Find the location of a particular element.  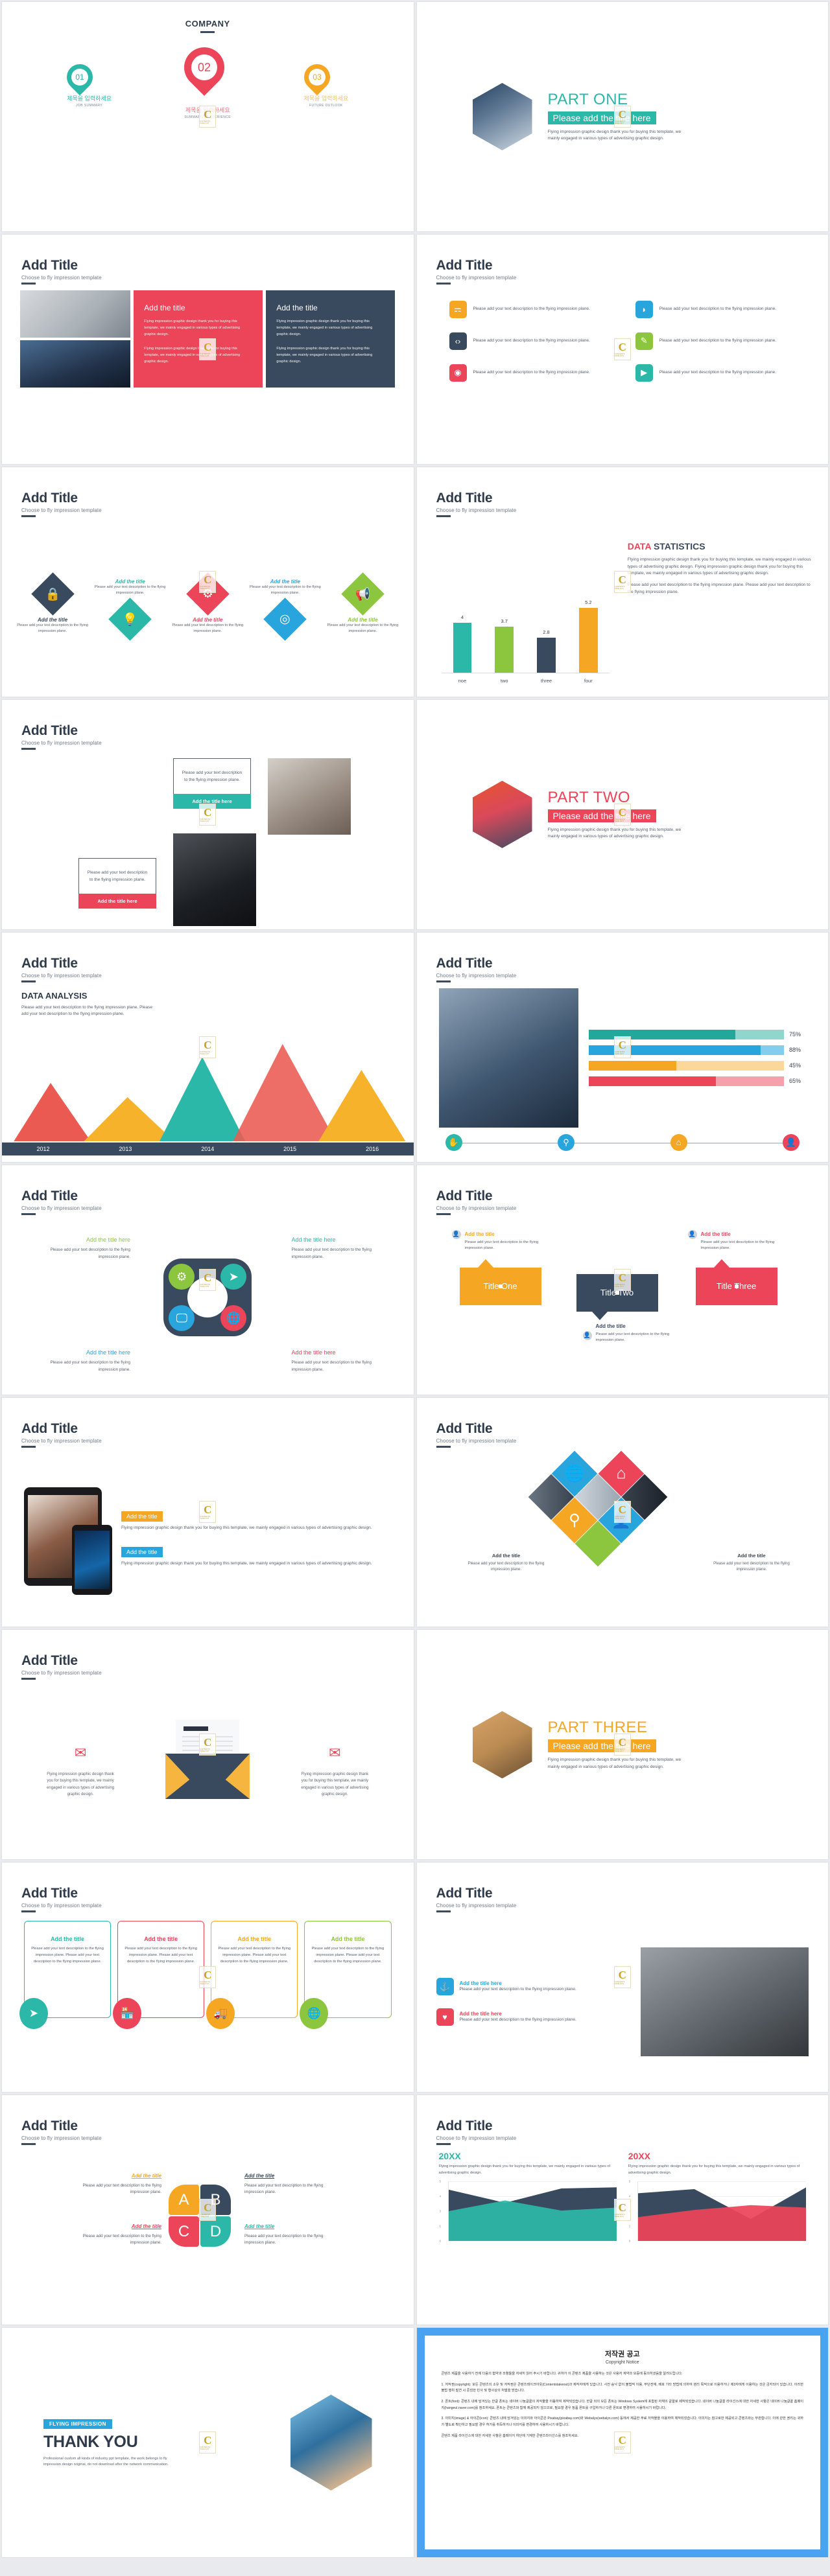

laptop-photo is located at coordinates (214, 880).